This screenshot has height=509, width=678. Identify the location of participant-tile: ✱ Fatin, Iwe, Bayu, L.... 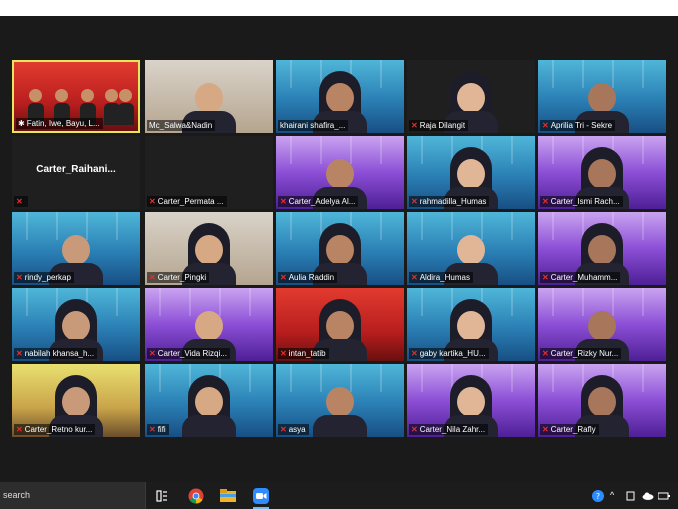
(76, 96).